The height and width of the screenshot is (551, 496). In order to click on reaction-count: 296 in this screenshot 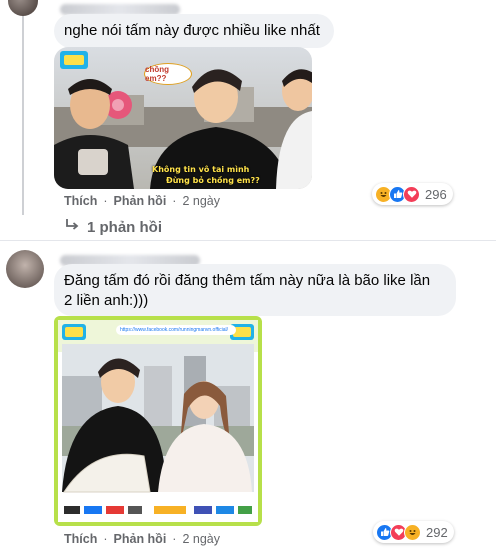, I will do `click(436, 194)`.